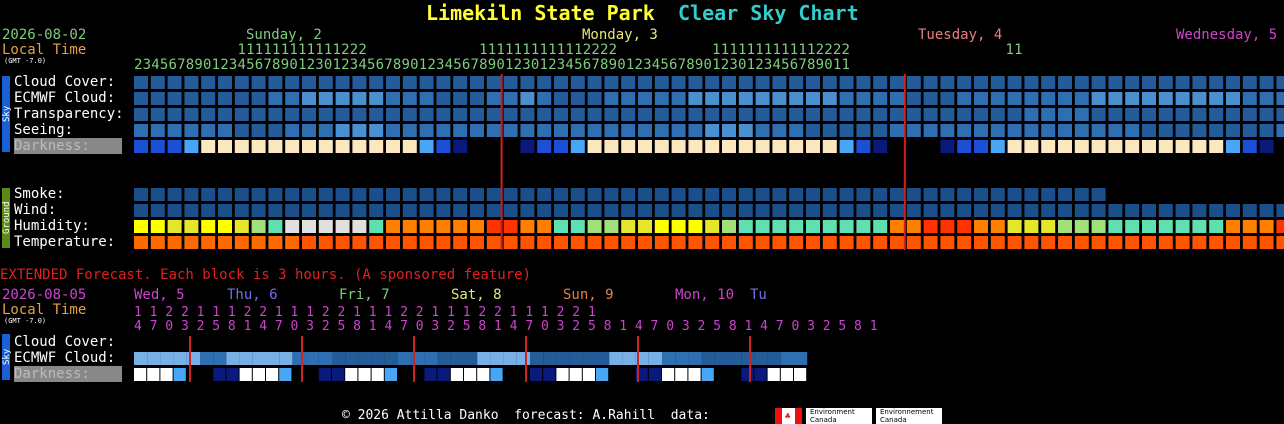  Describe the element at coordinates (44, 310) in the screenshot. I see `extended-local-time: Local Time` at that location.